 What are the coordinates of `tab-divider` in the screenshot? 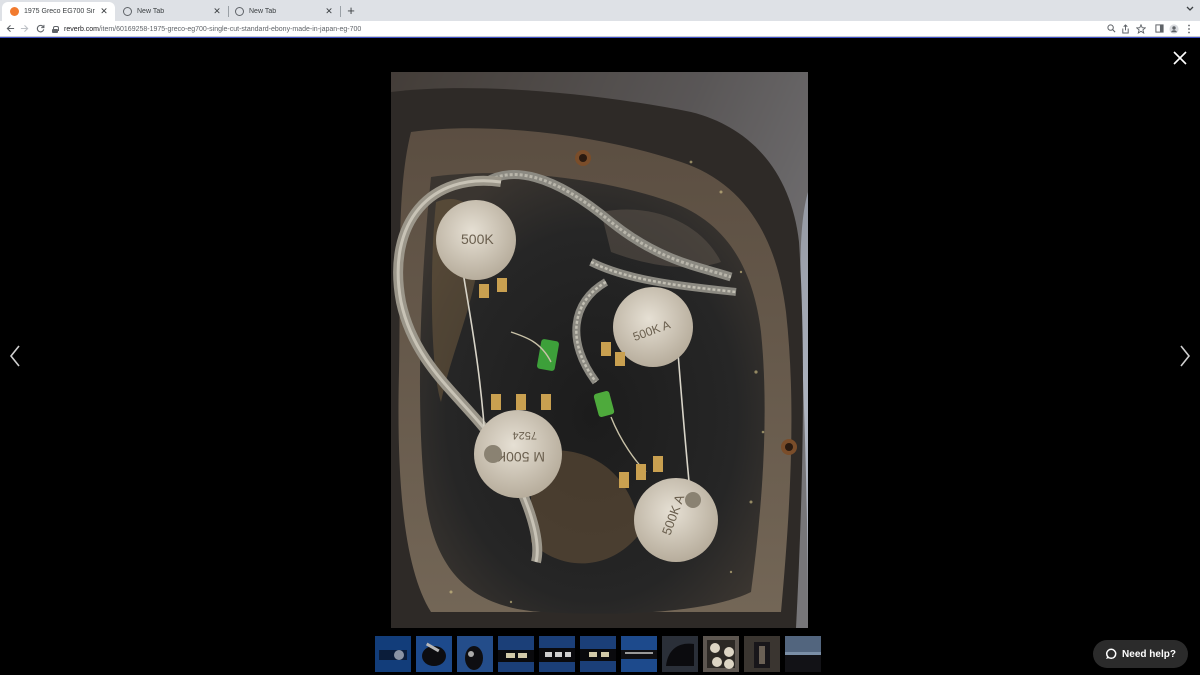 It's located at (340, 11).